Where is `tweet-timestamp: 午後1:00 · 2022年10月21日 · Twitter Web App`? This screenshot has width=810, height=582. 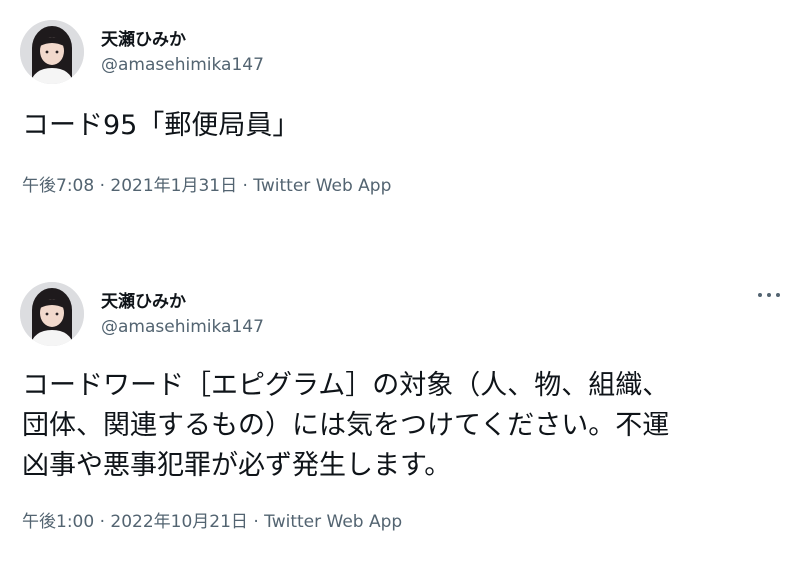 tweet-timestamp: 午後1:00 · 2022年10月21日 · Twitter Web App is located at coordinates (212, 519).